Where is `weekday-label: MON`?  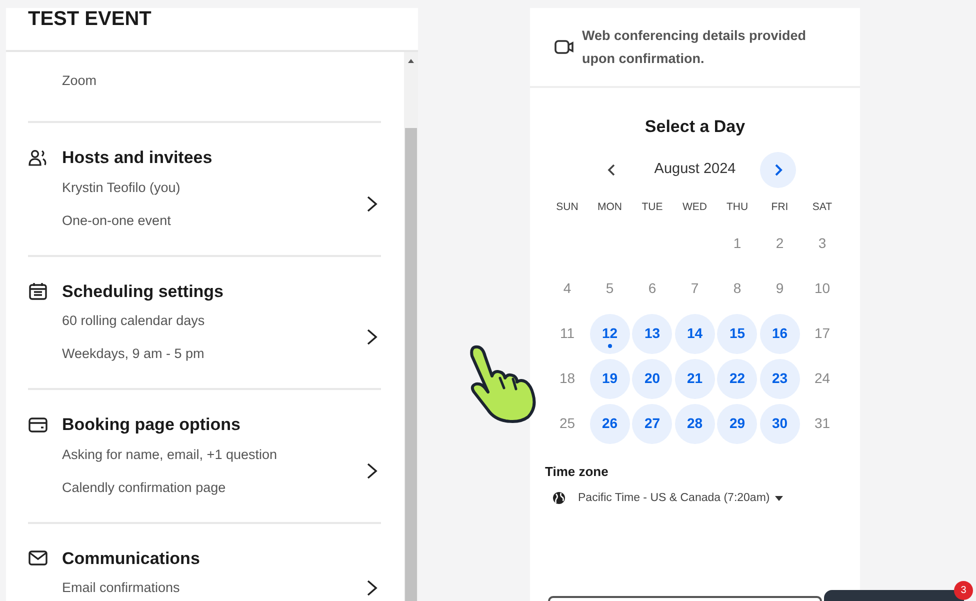
weekday-label: MON is located at coordinates (610, 207).